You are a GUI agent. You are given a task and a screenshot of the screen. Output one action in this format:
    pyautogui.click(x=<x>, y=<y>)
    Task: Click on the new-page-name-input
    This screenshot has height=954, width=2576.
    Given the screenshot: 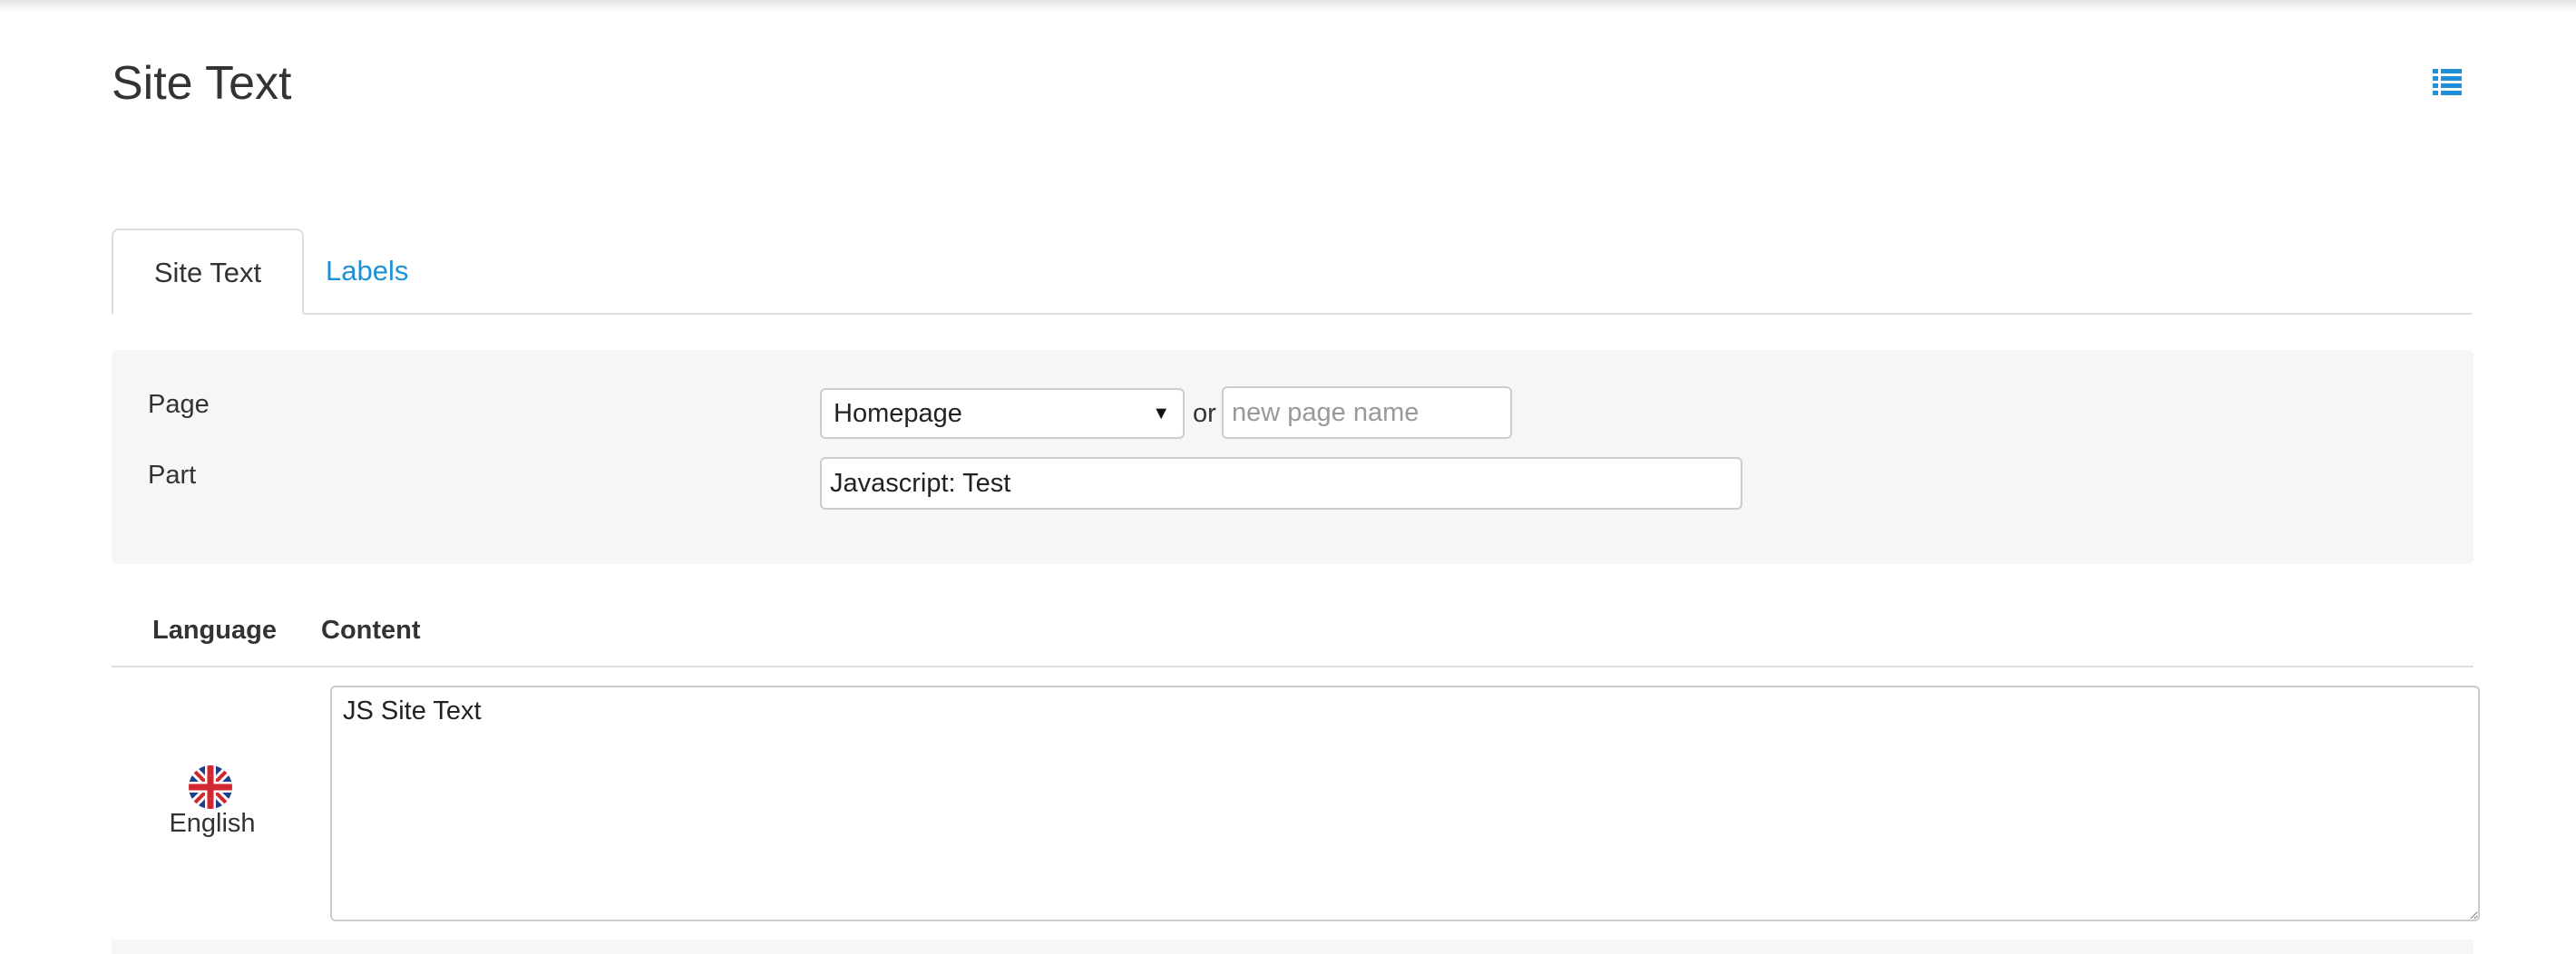 What is the action you would take?
    pyautogui.click(x=1367, y=412)
    